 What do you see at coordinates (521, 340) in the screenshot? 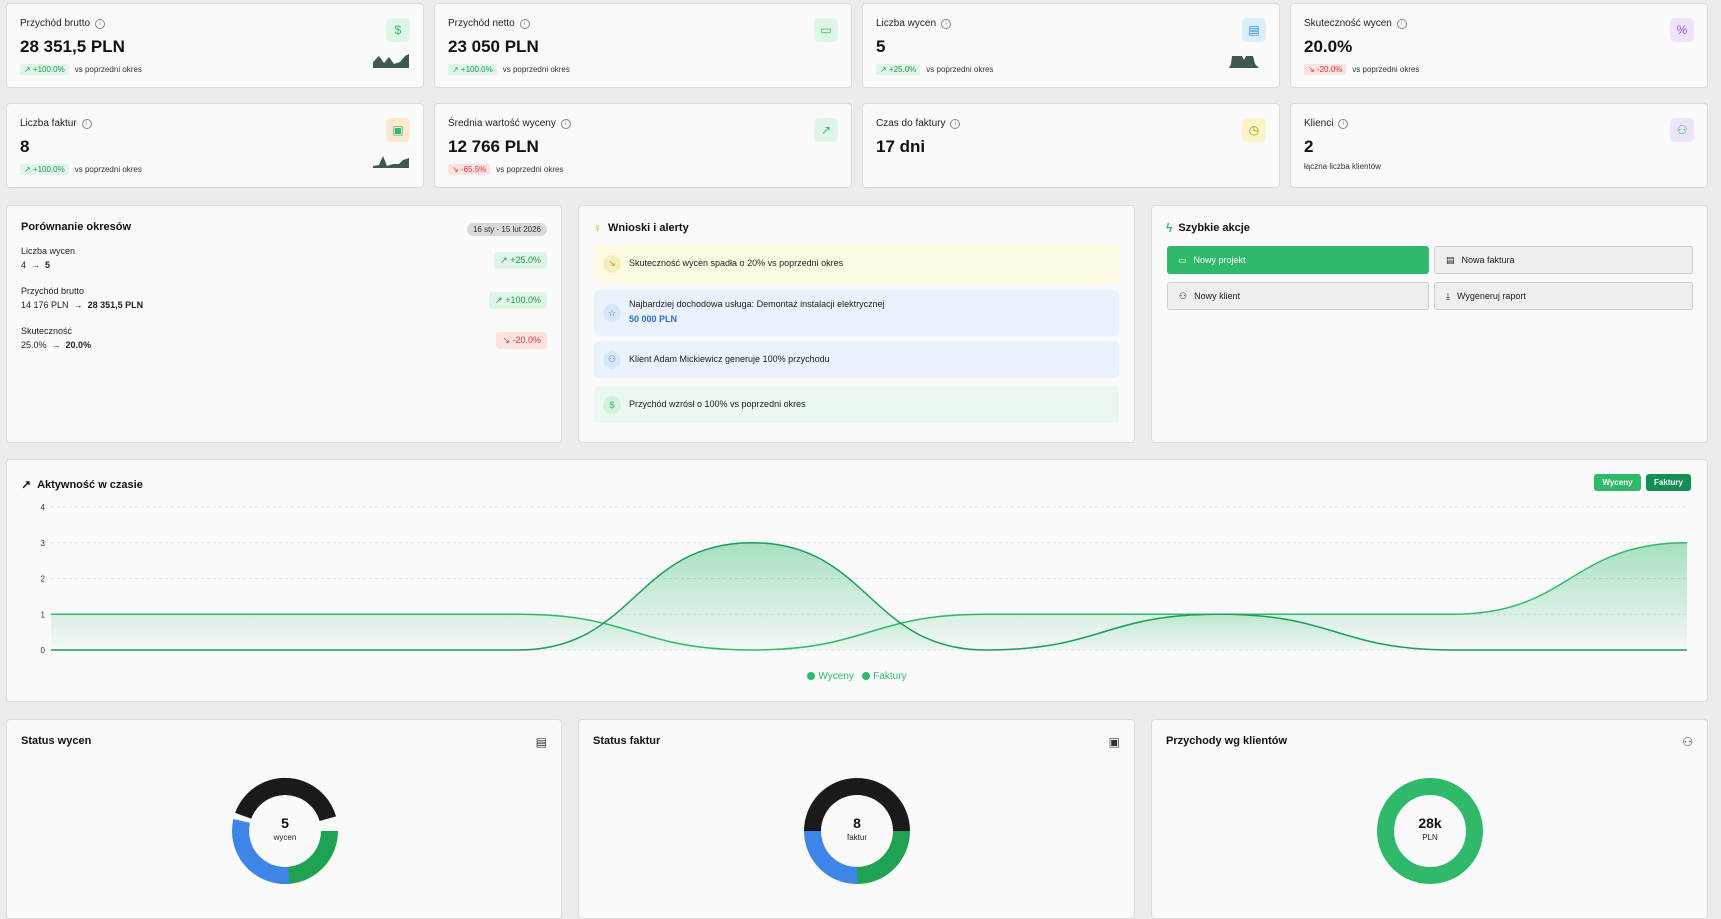
I see `comparison-change-badge: ↘ -20.0%` at bounding box center [521, 340].